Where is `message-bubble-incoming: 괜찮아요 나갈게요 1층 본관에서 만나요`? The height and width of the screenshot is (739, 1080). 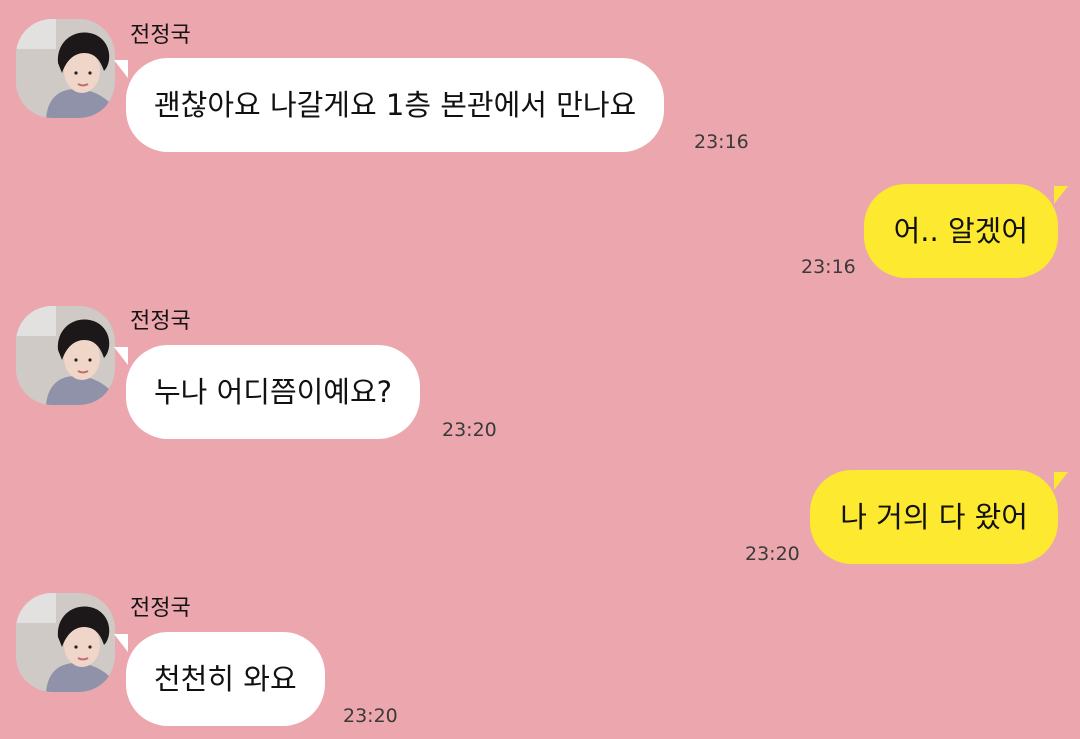 message-bubble-incoming: 괜찮아요 나갈게요 1층 본관에서 만나요 is located at coordinates (395, 105).